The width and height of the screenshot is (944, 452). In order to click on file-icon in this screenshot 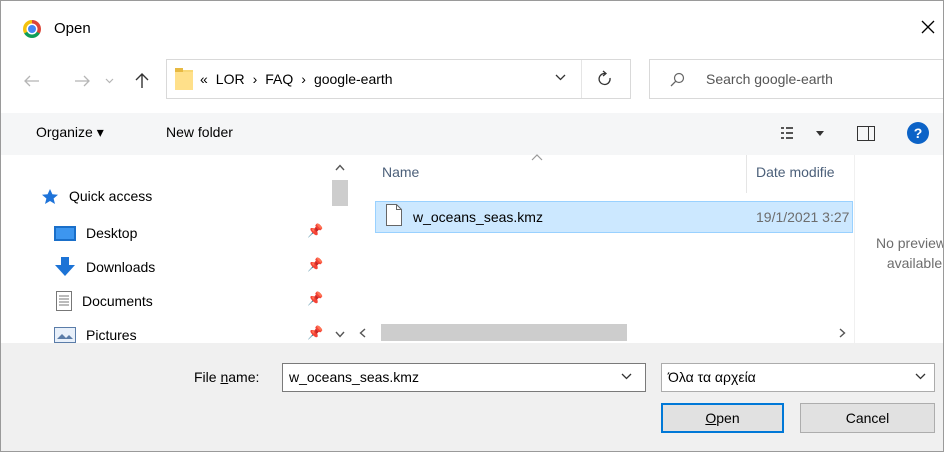, I will do `click(394, 215)`.